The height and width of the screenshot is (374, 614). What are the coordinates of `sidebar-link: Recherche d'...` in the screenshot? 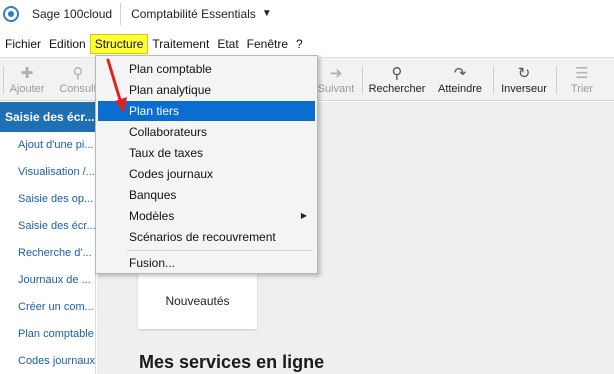 It's located at (55, 253).